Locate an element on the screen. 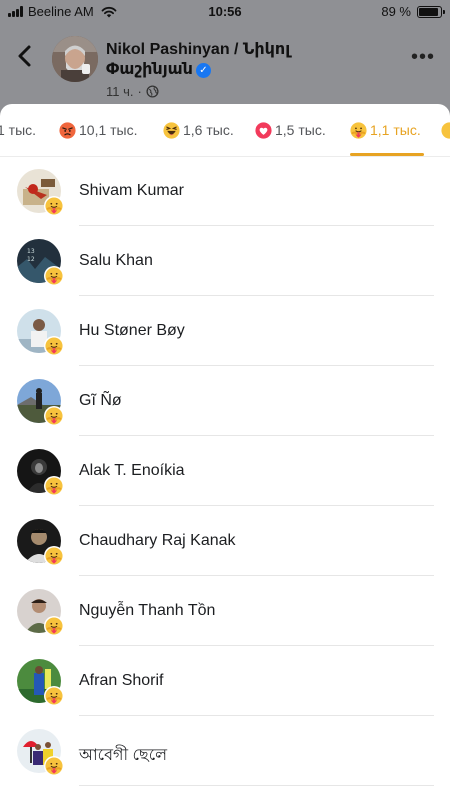  tab-count: 1,5 тыс. is located at coordinates (300, 130).